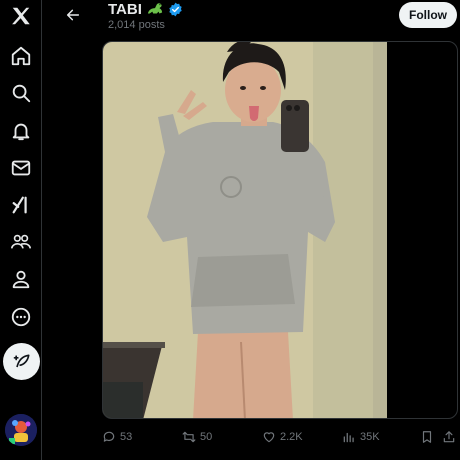 This screenshot has width=460, height=460. I want to click on repost-count: 50, so click(206, 437).